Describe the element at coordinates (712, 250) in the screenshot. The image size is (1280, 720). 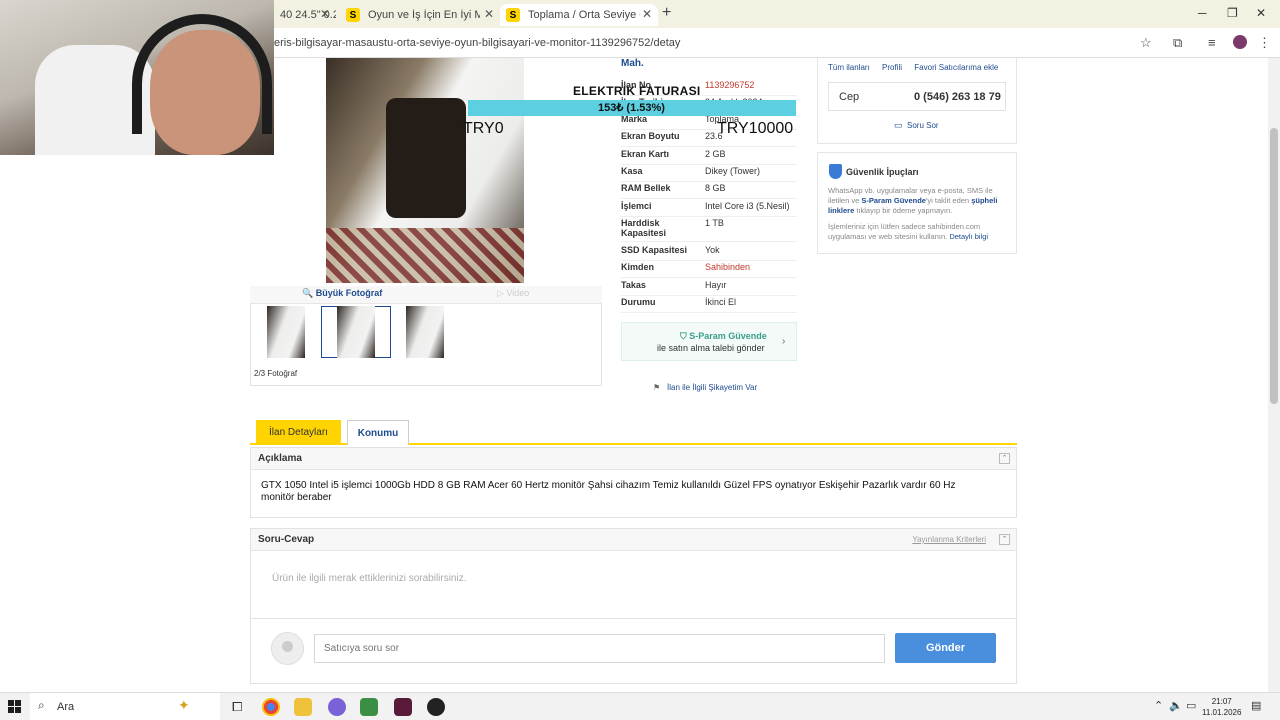
I see `spec-value: Yok` at that location.